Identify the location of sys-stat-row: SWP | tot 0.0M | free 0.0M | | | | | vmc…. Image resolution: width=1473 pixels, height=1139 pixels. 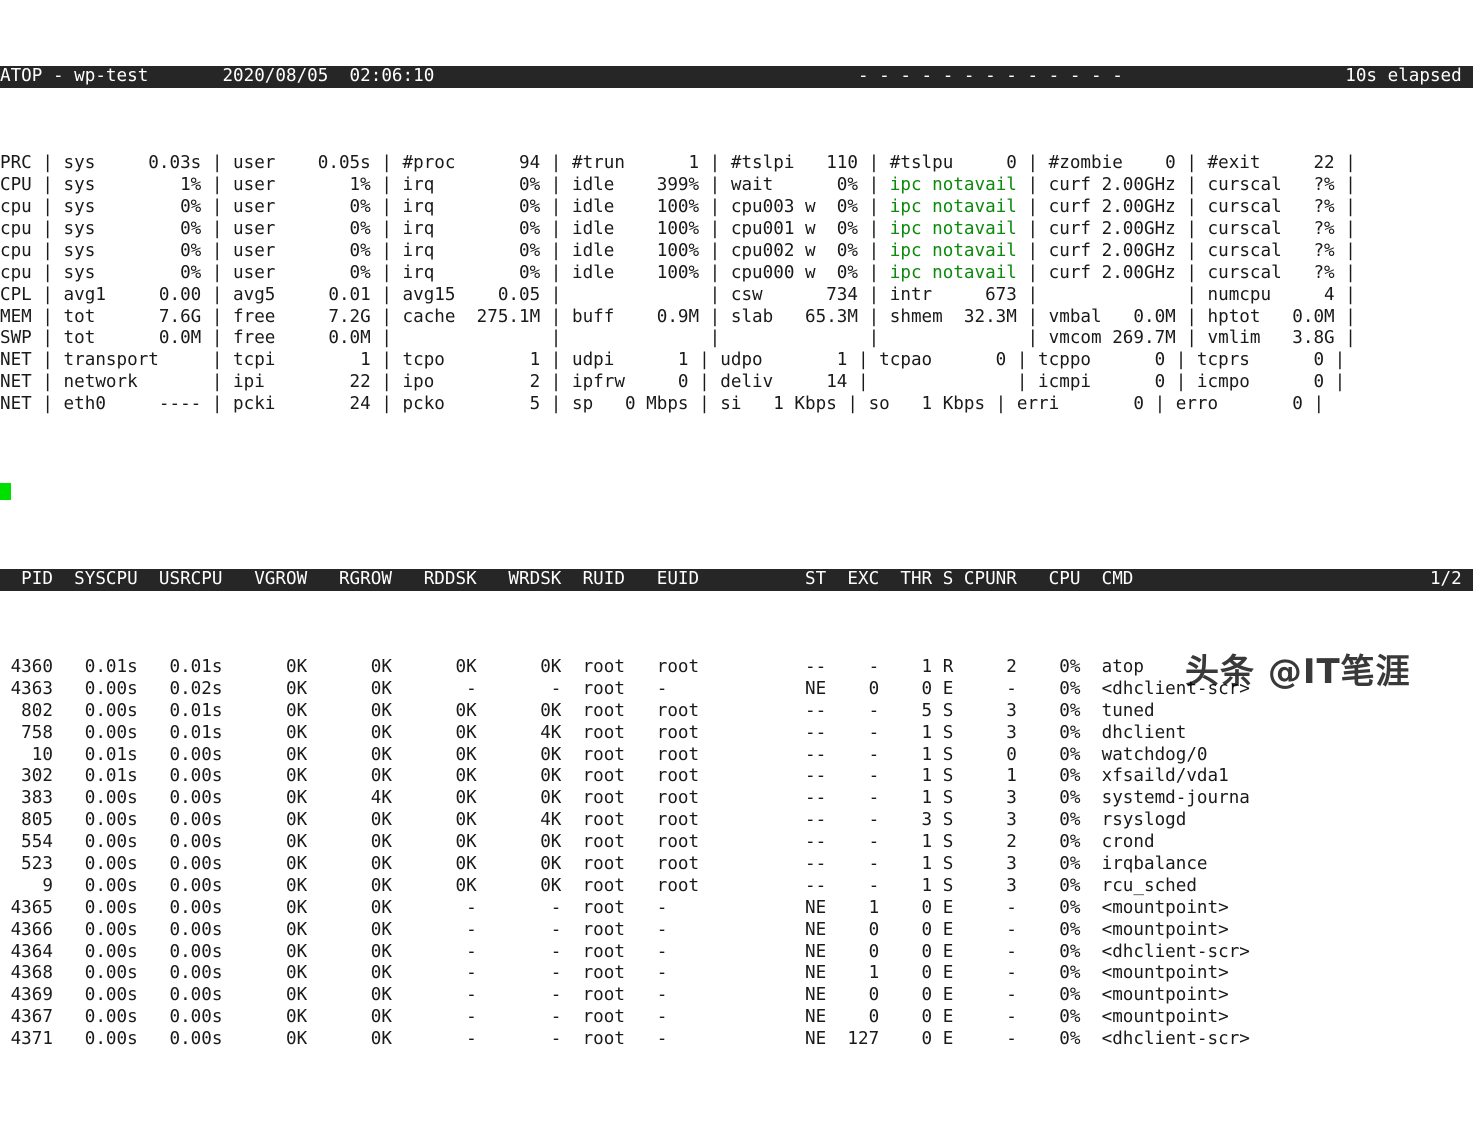
(736, 338).